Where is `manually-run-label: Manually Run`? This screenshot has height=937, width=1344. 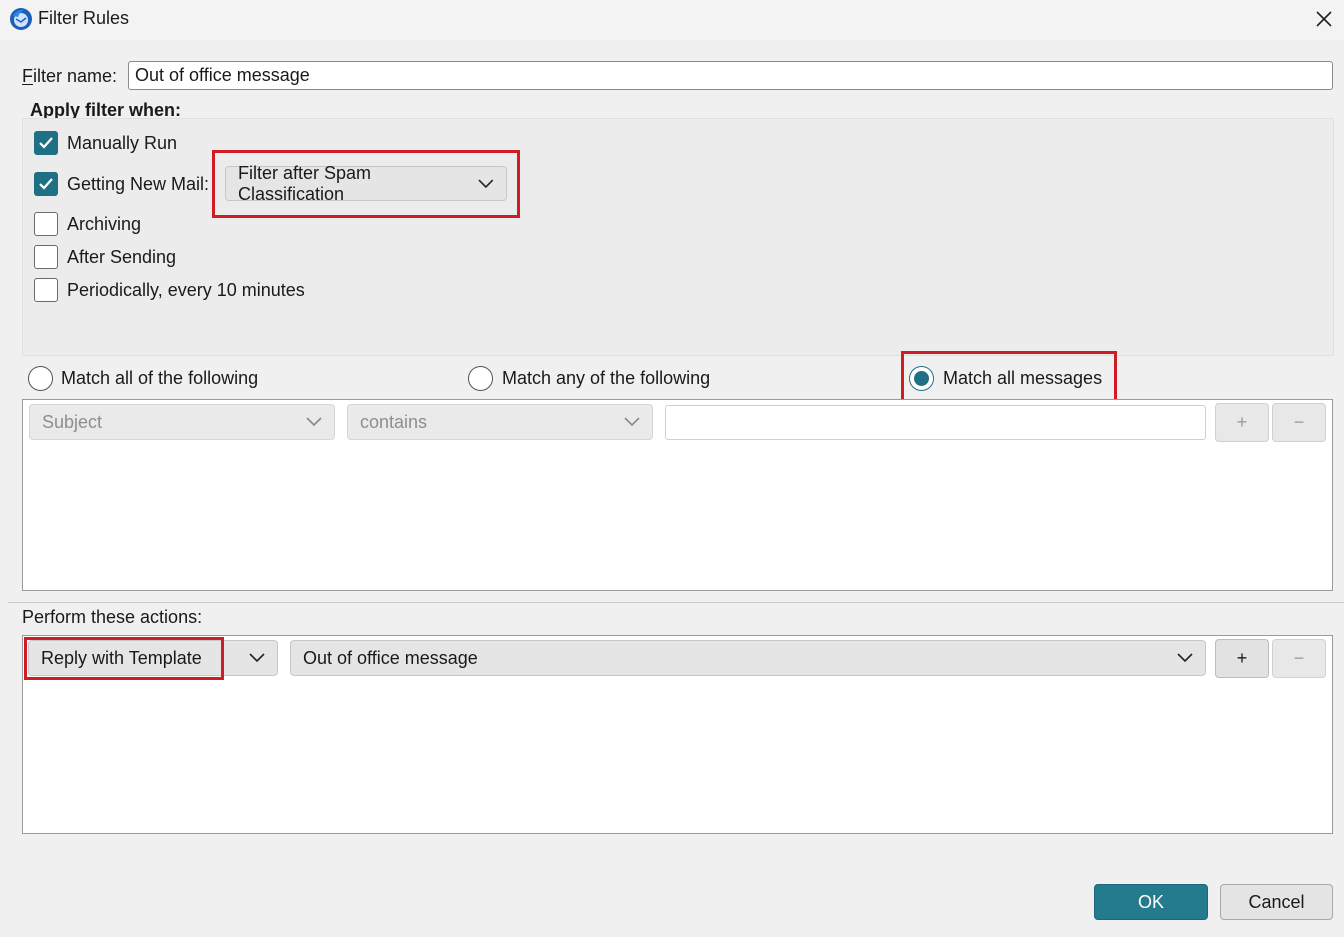 manually-run-label: Manually Run is located at coordinates (122, 143).